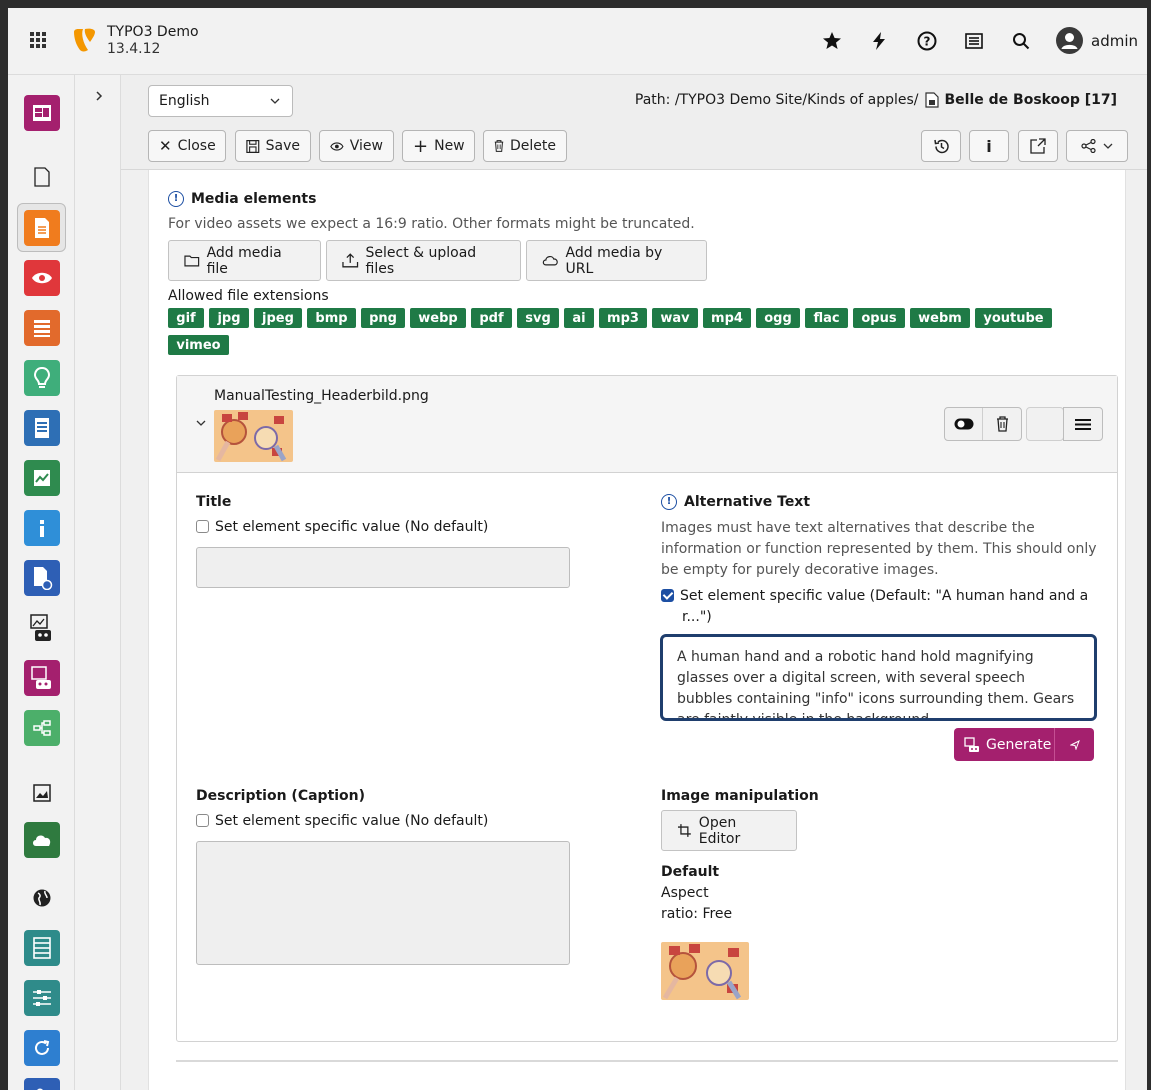  Describe the element at coordinates (85, 40) in the screenshot. I see `typo3-logo` at that location.